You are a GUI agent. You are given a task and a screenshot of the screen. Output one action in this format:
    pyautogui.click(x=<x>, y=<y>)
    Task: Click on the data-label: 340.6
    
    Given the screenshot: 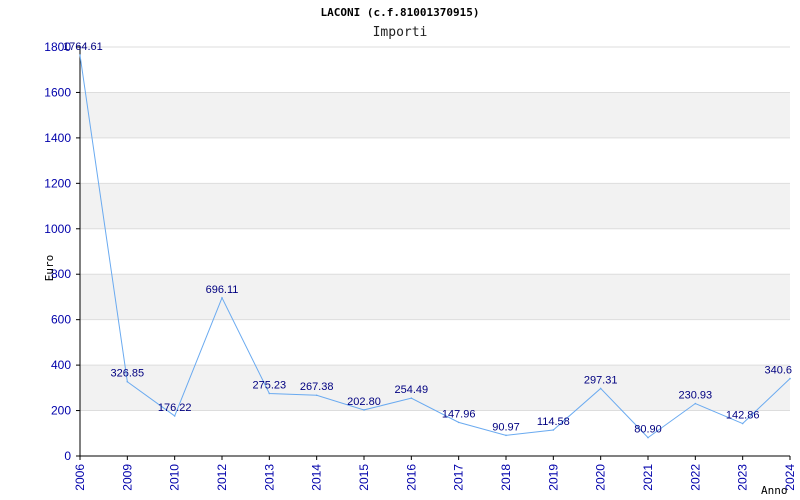 What is the action you would take?
    pyautogui.click(x=778, y=371)
    